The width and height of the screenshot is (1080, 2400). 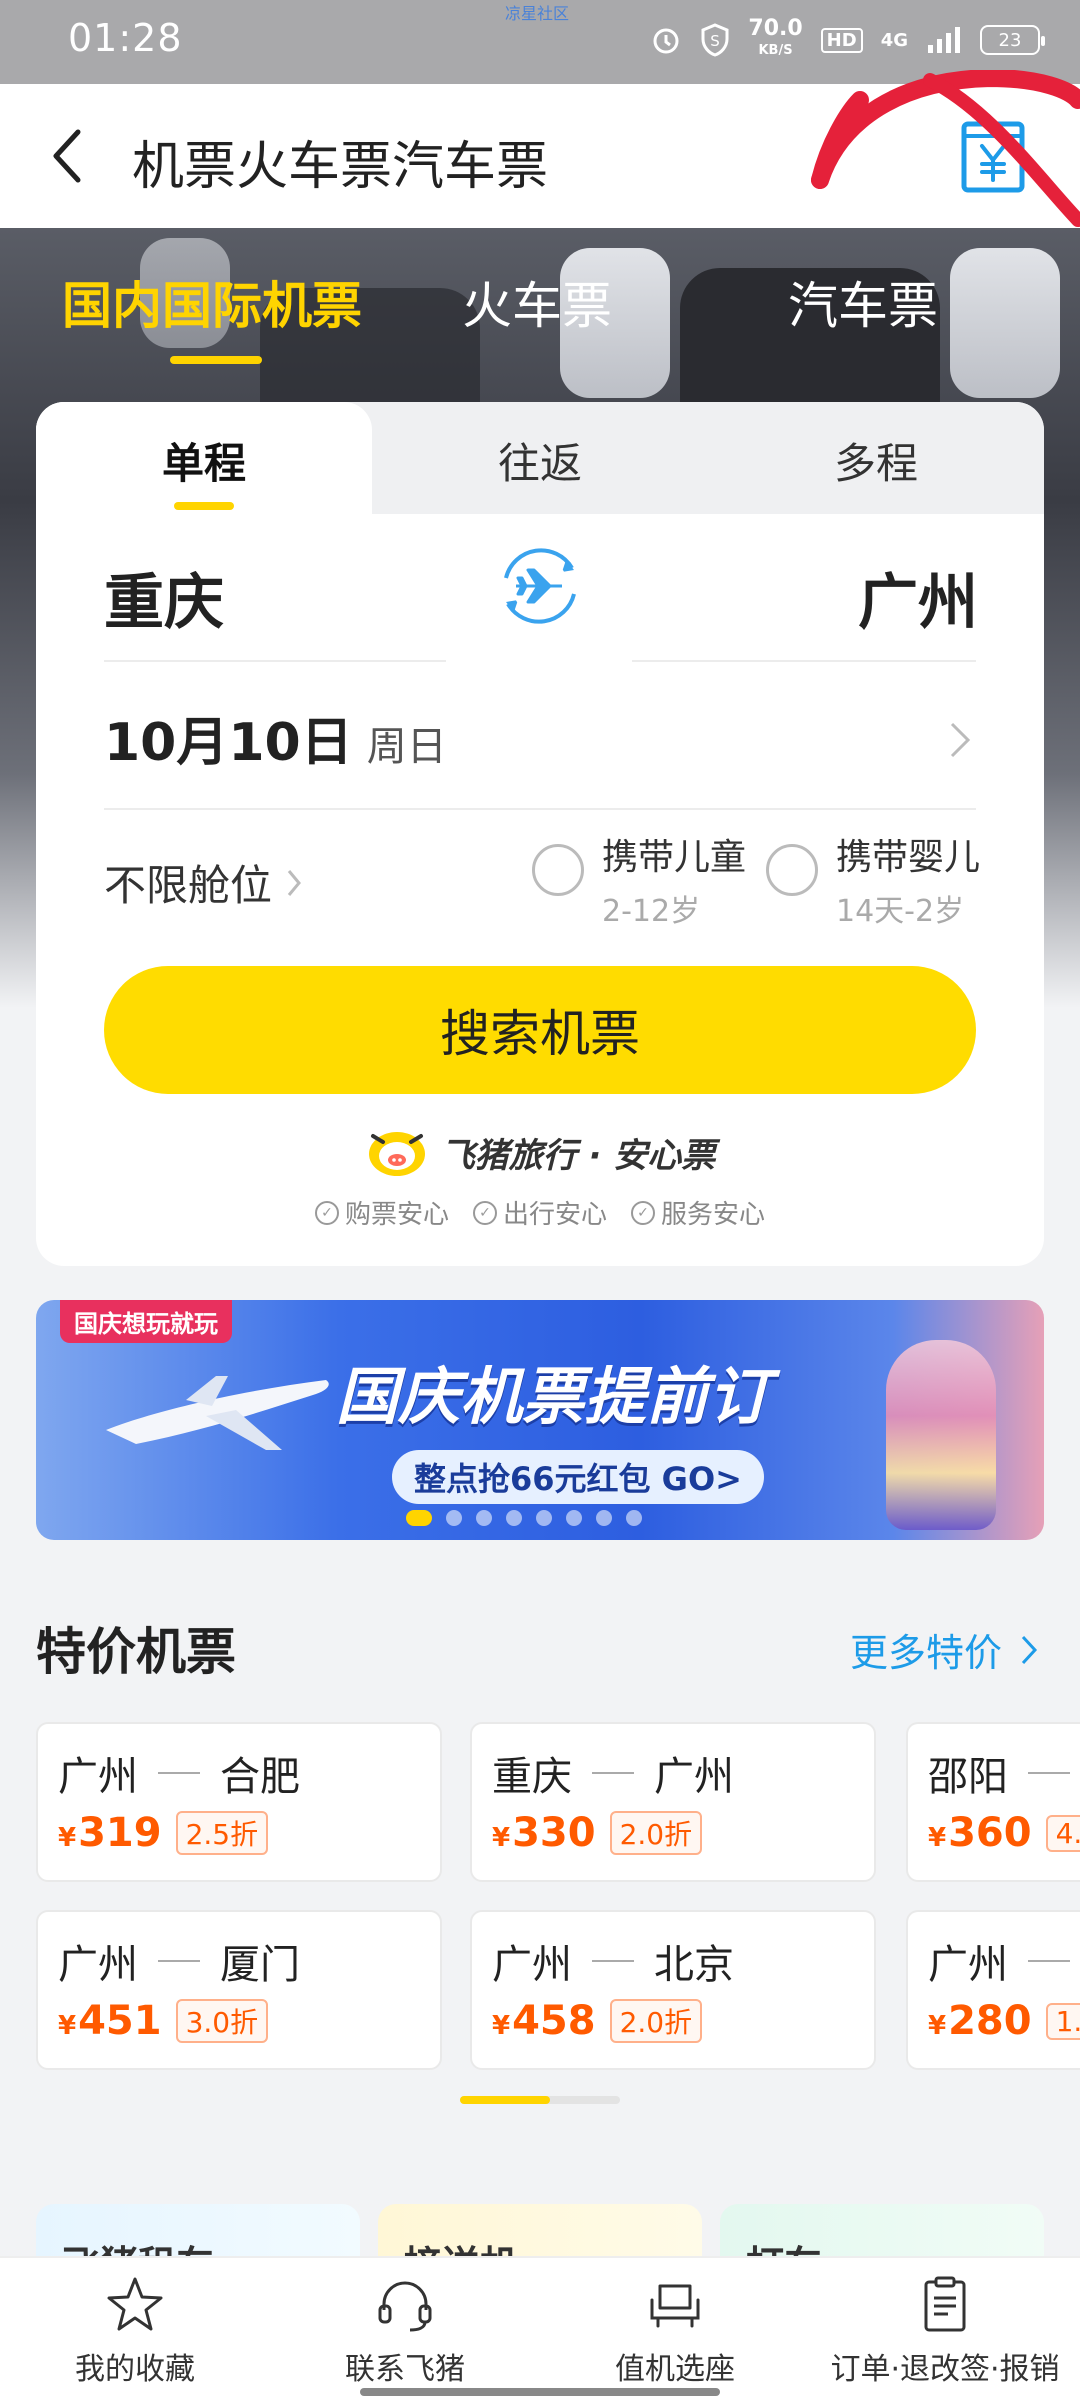 I want to click on deal-price: ¥319, so click(x=110, y=1833).